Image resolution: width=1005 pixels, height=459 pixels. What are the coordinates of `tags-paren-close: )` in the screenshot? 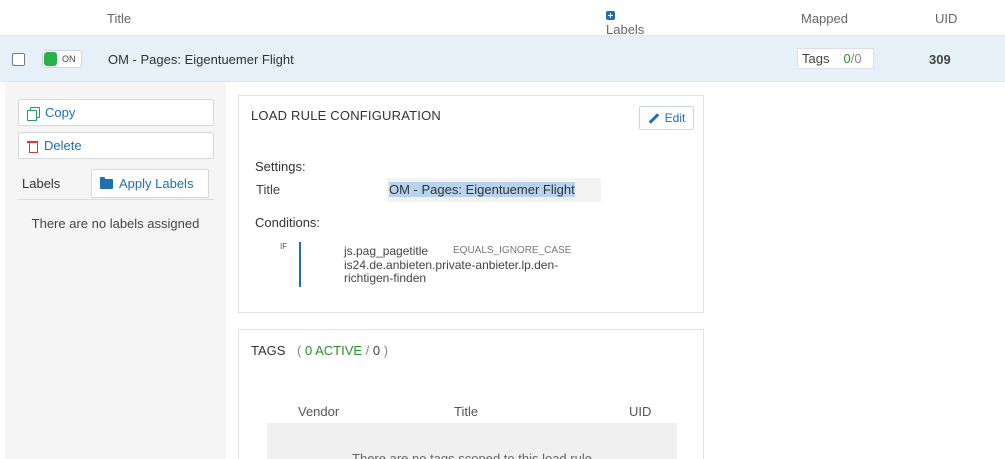 It's located at (386, 350).